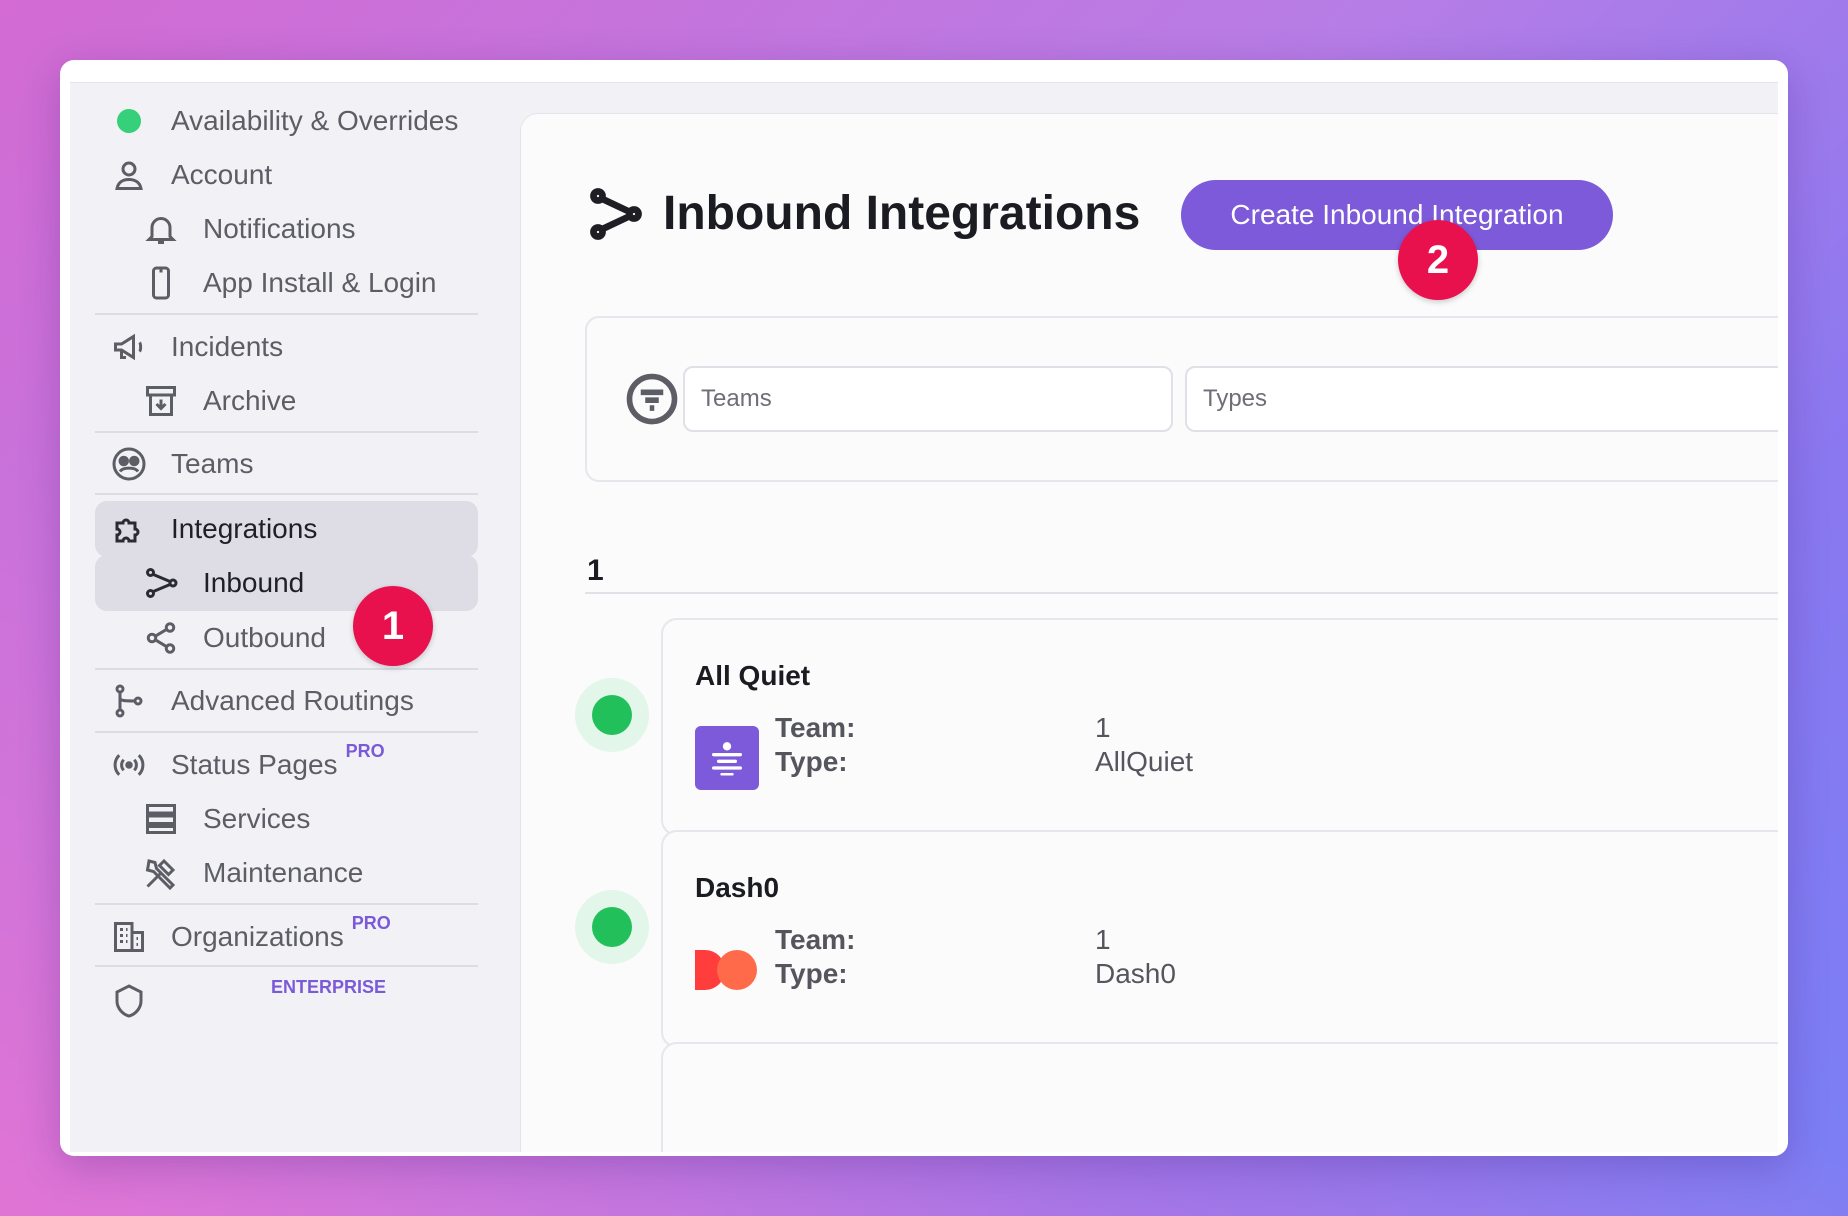  What do you see at coordinates (161, 873) in the screenshot?
I see `tools-icon` at bounding box center [161, 873].